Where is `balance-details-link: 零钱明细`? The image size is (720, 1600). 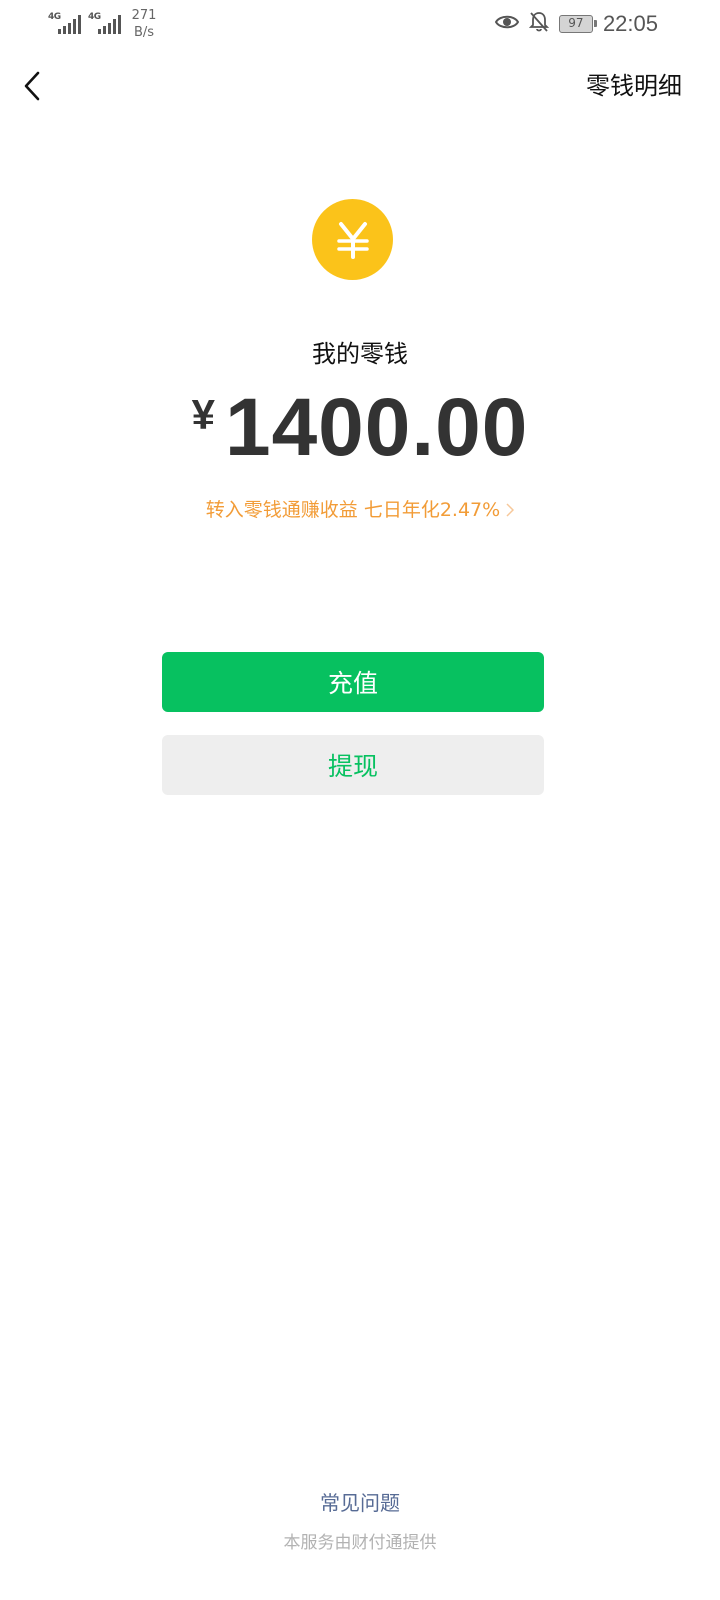
balance-details-link: 零钱明细 is located at coordinates (634, 86).